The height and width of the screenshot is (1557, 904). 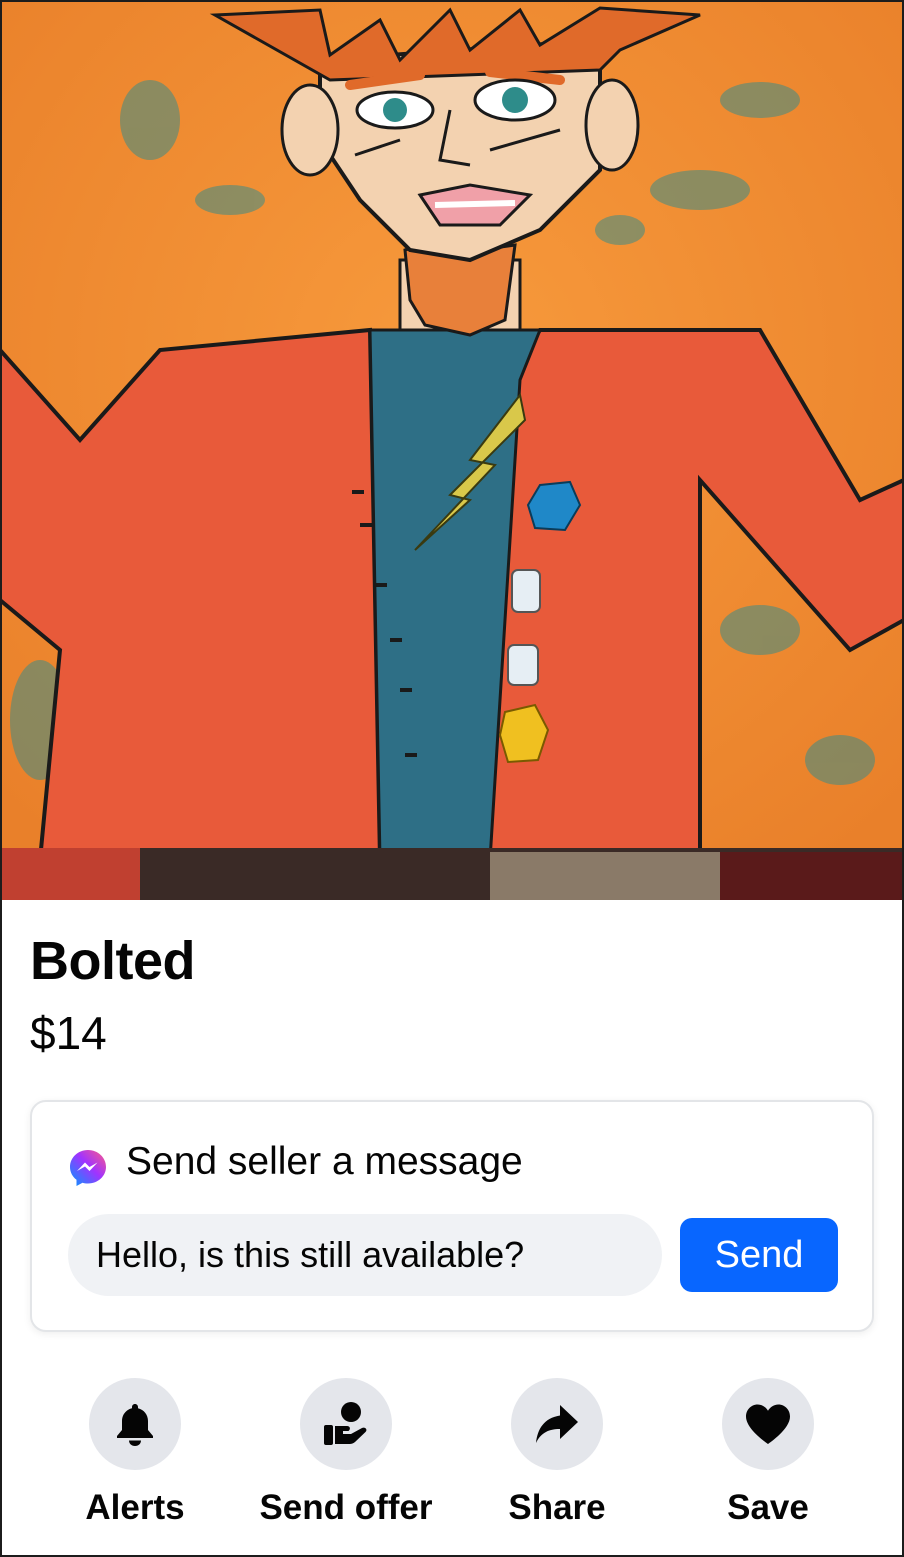 What do you see at coordinates (324, 1161) in the screenshot?
I see `message-heading: Send seller a message` at bounding box center [324, 1161].